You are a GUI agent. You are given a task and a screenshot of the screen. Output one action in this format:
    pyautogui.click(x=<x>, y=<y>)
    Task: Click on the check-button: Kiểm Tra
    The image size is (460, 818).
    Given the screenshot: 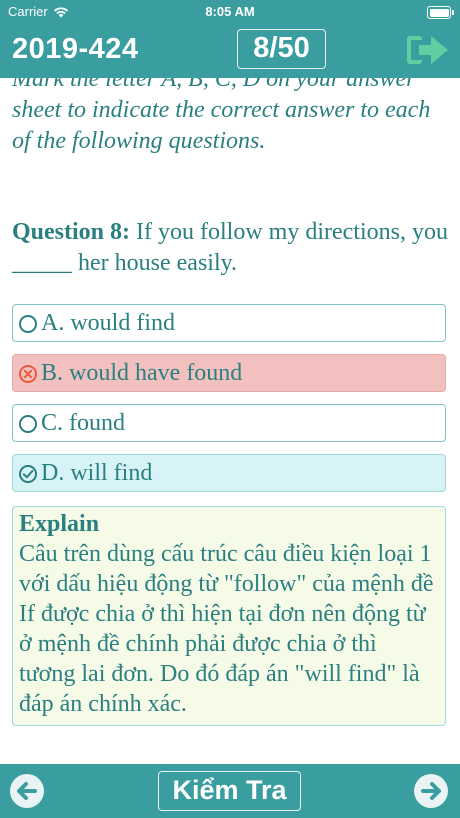 What is the action you would take?
    pyautogui.click(x=229, y=791)
    